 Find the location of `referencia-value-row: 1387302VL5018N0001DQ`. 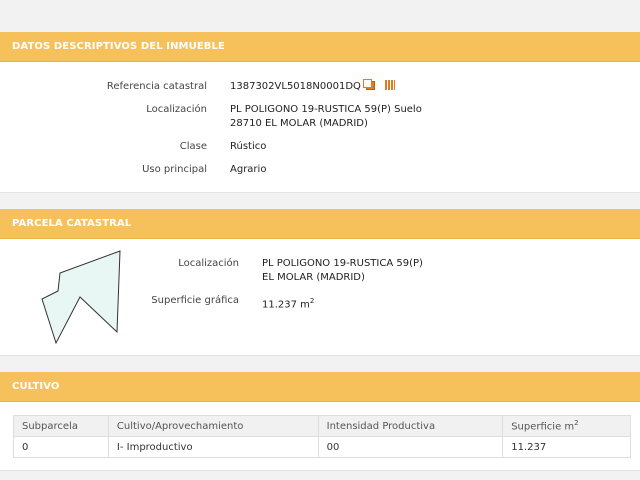

referencia-value-row: 1387302VL5018N0001DQ is located at coordinates (312, 86).